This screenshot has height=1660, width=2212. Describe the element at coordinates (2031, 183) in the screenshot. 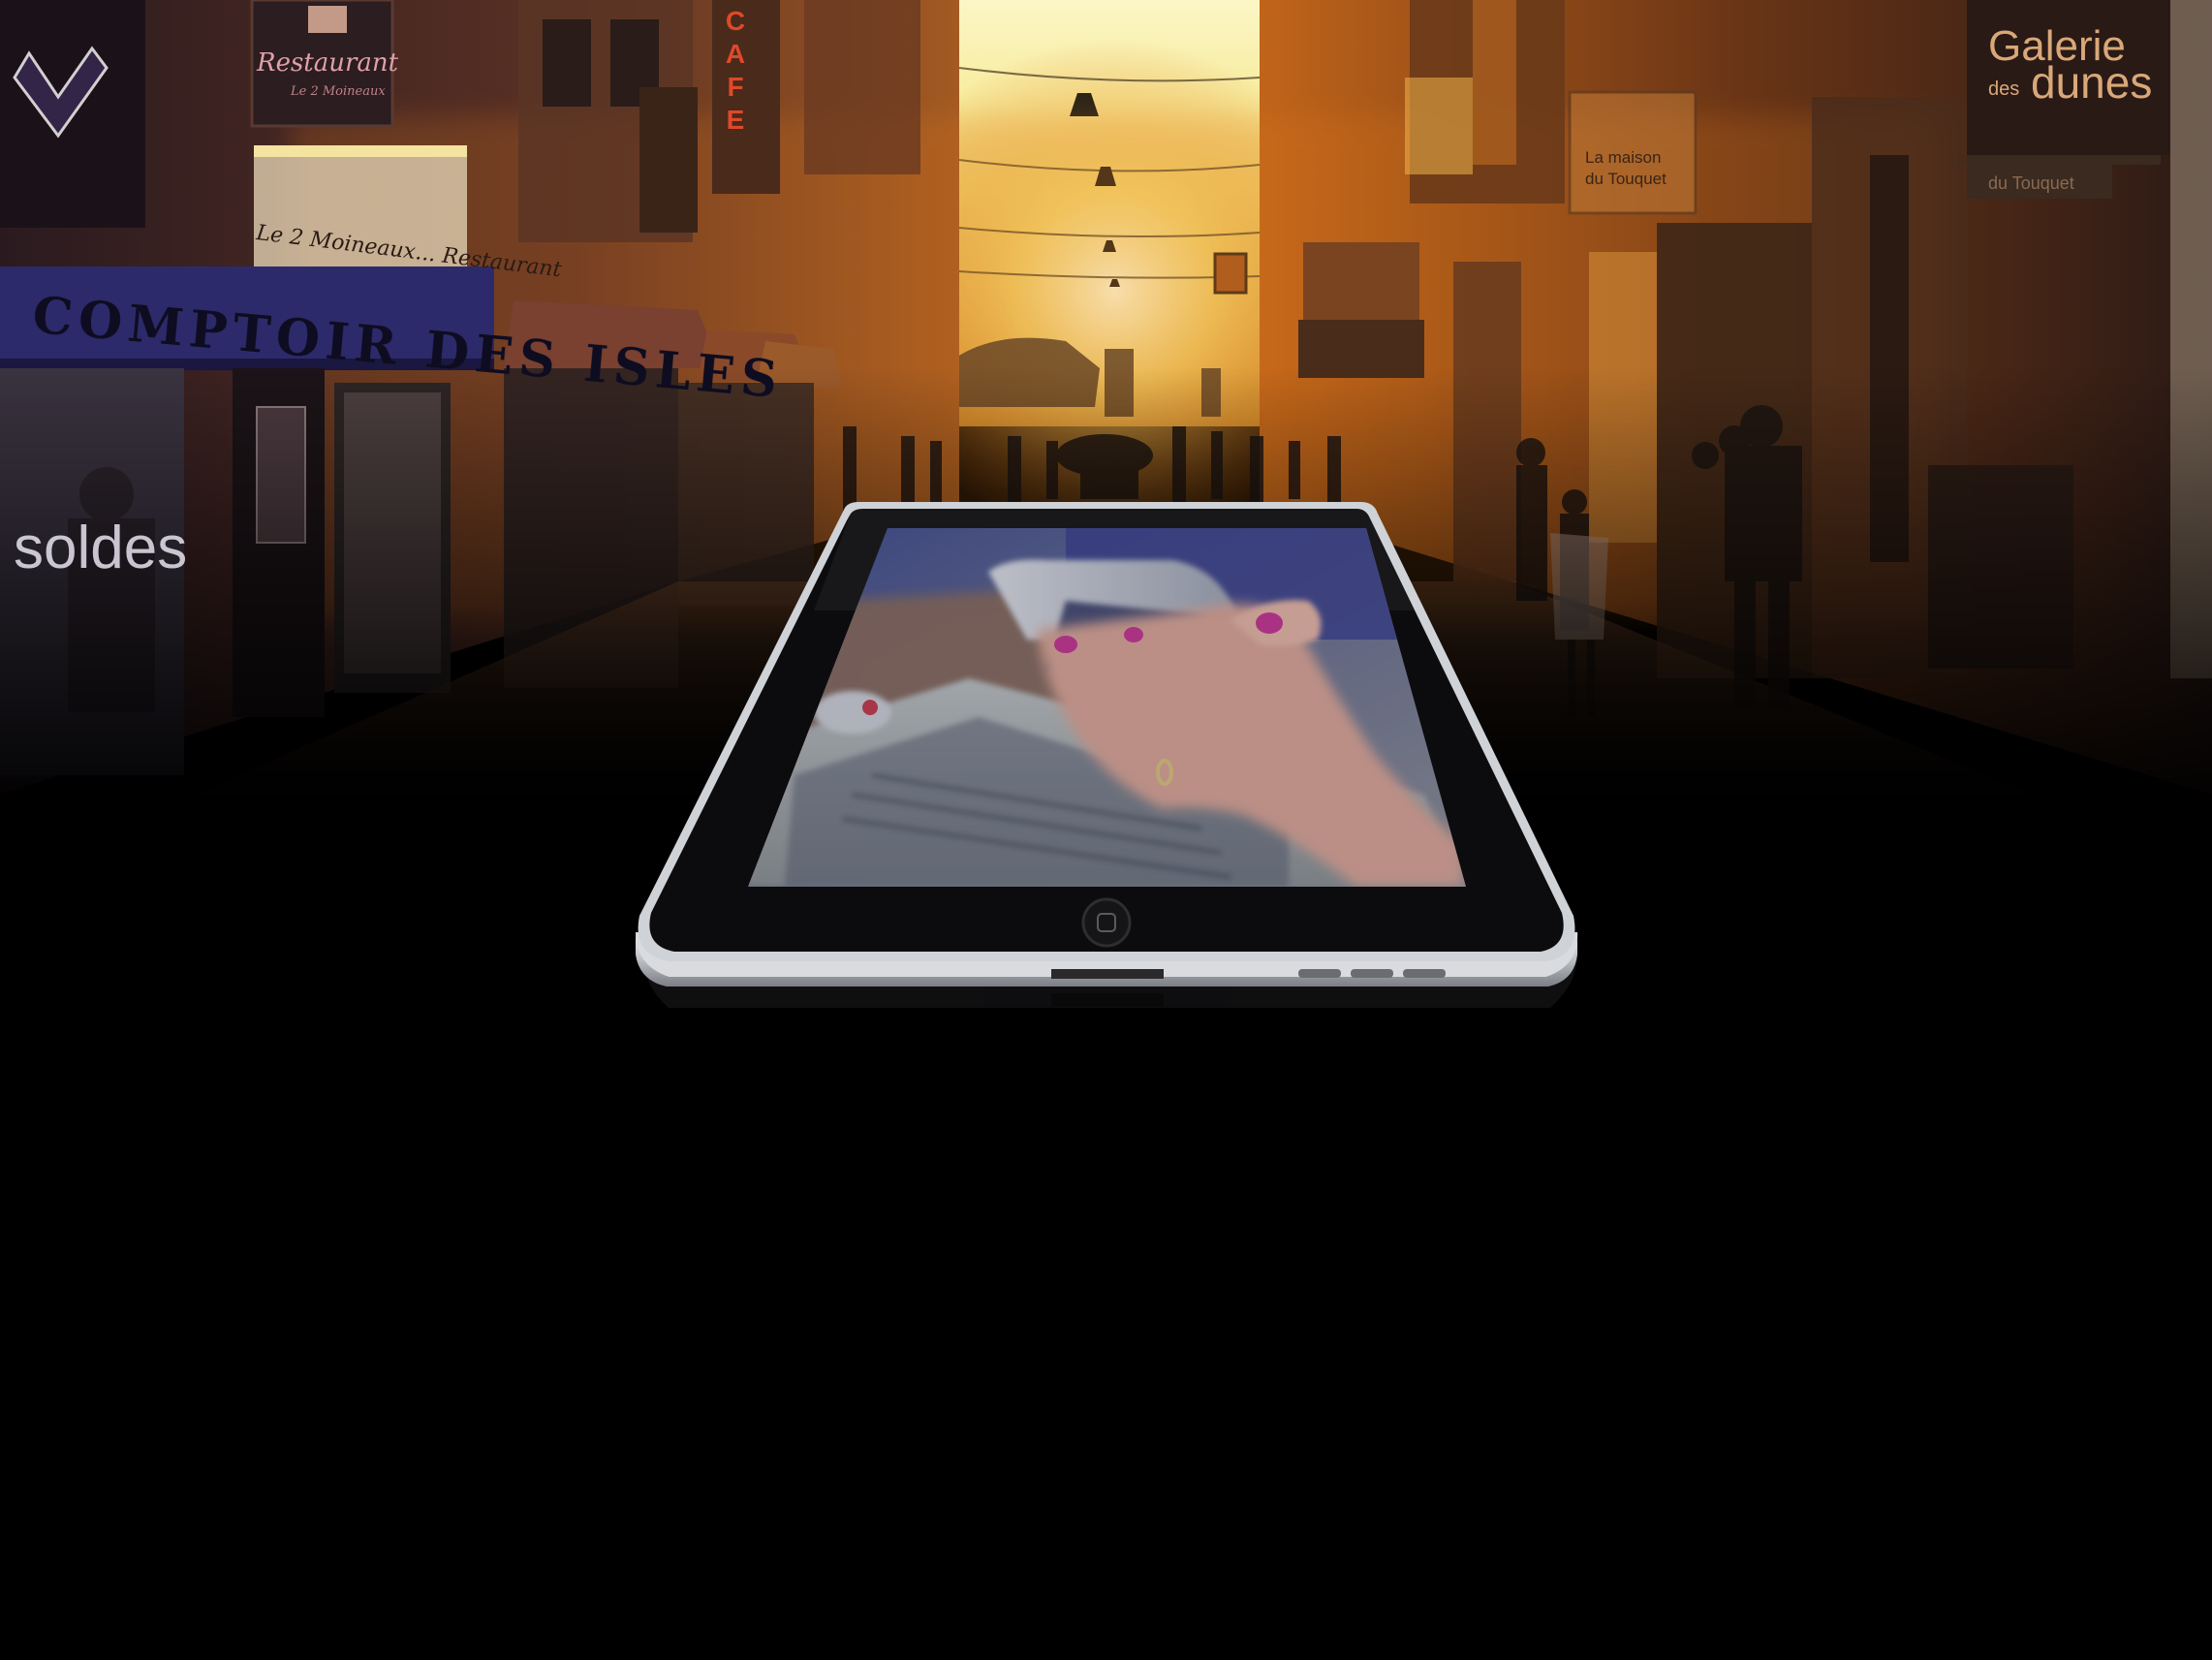

I see `galerie-sign-sub: du Touquet` at that location.